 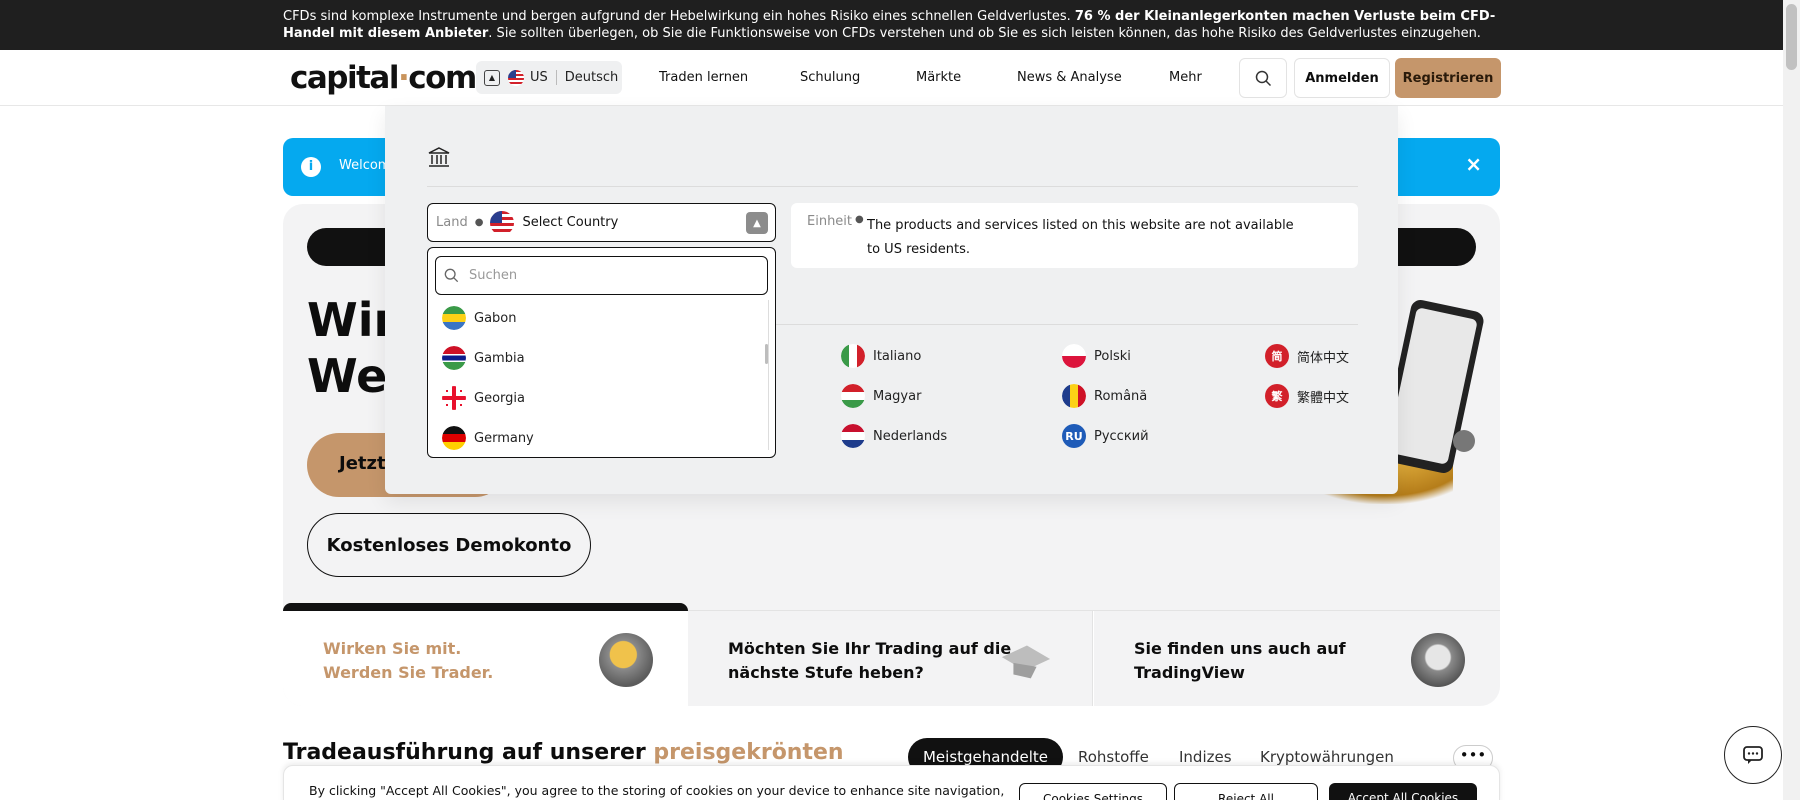 What do you see at coordinates (479, 318) in the screenshot?
I see `country-option-gabon: Gabon` at bounding box center [479, 318].